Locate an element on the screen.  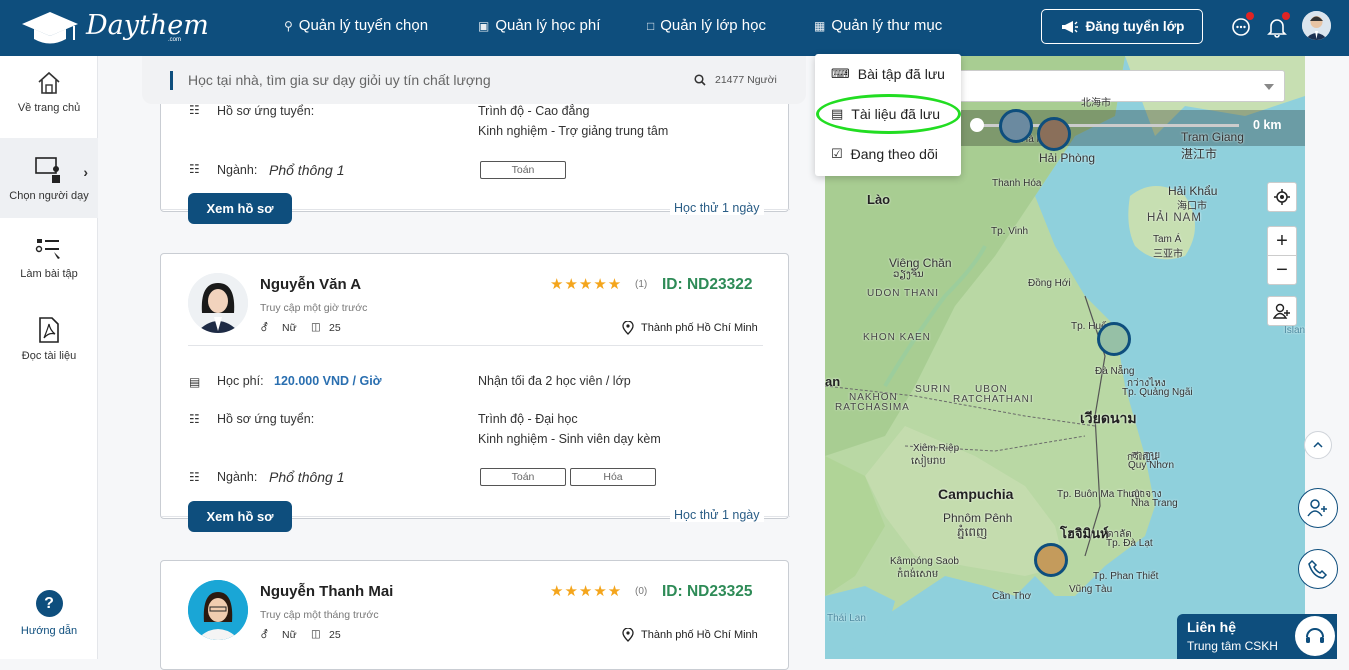
minus-icon: − is located at coordinates (1282, 269).